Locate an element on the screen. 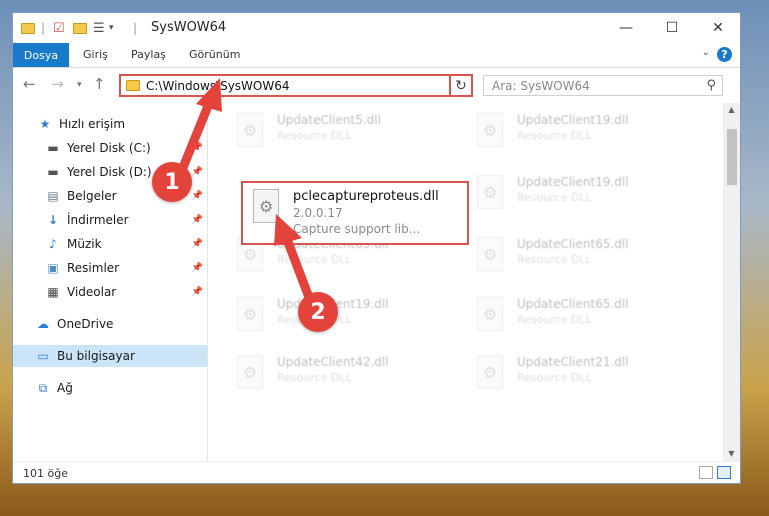  address-path: C:\Windows\SysWOW64 is located at coordinates (218, 85).